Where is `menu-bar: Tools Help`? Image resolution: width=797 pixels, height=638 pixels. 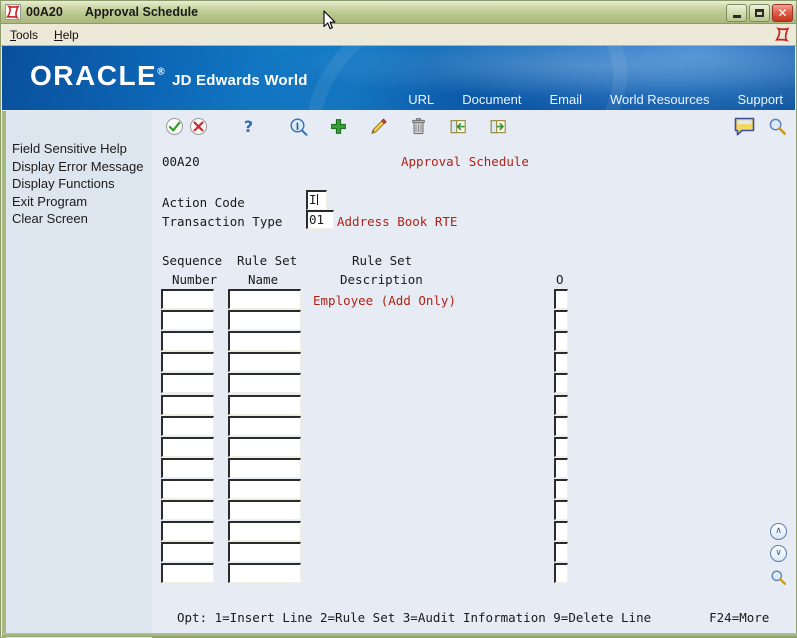
menu-bar: Tools Help is located at coordinates (398, 35).